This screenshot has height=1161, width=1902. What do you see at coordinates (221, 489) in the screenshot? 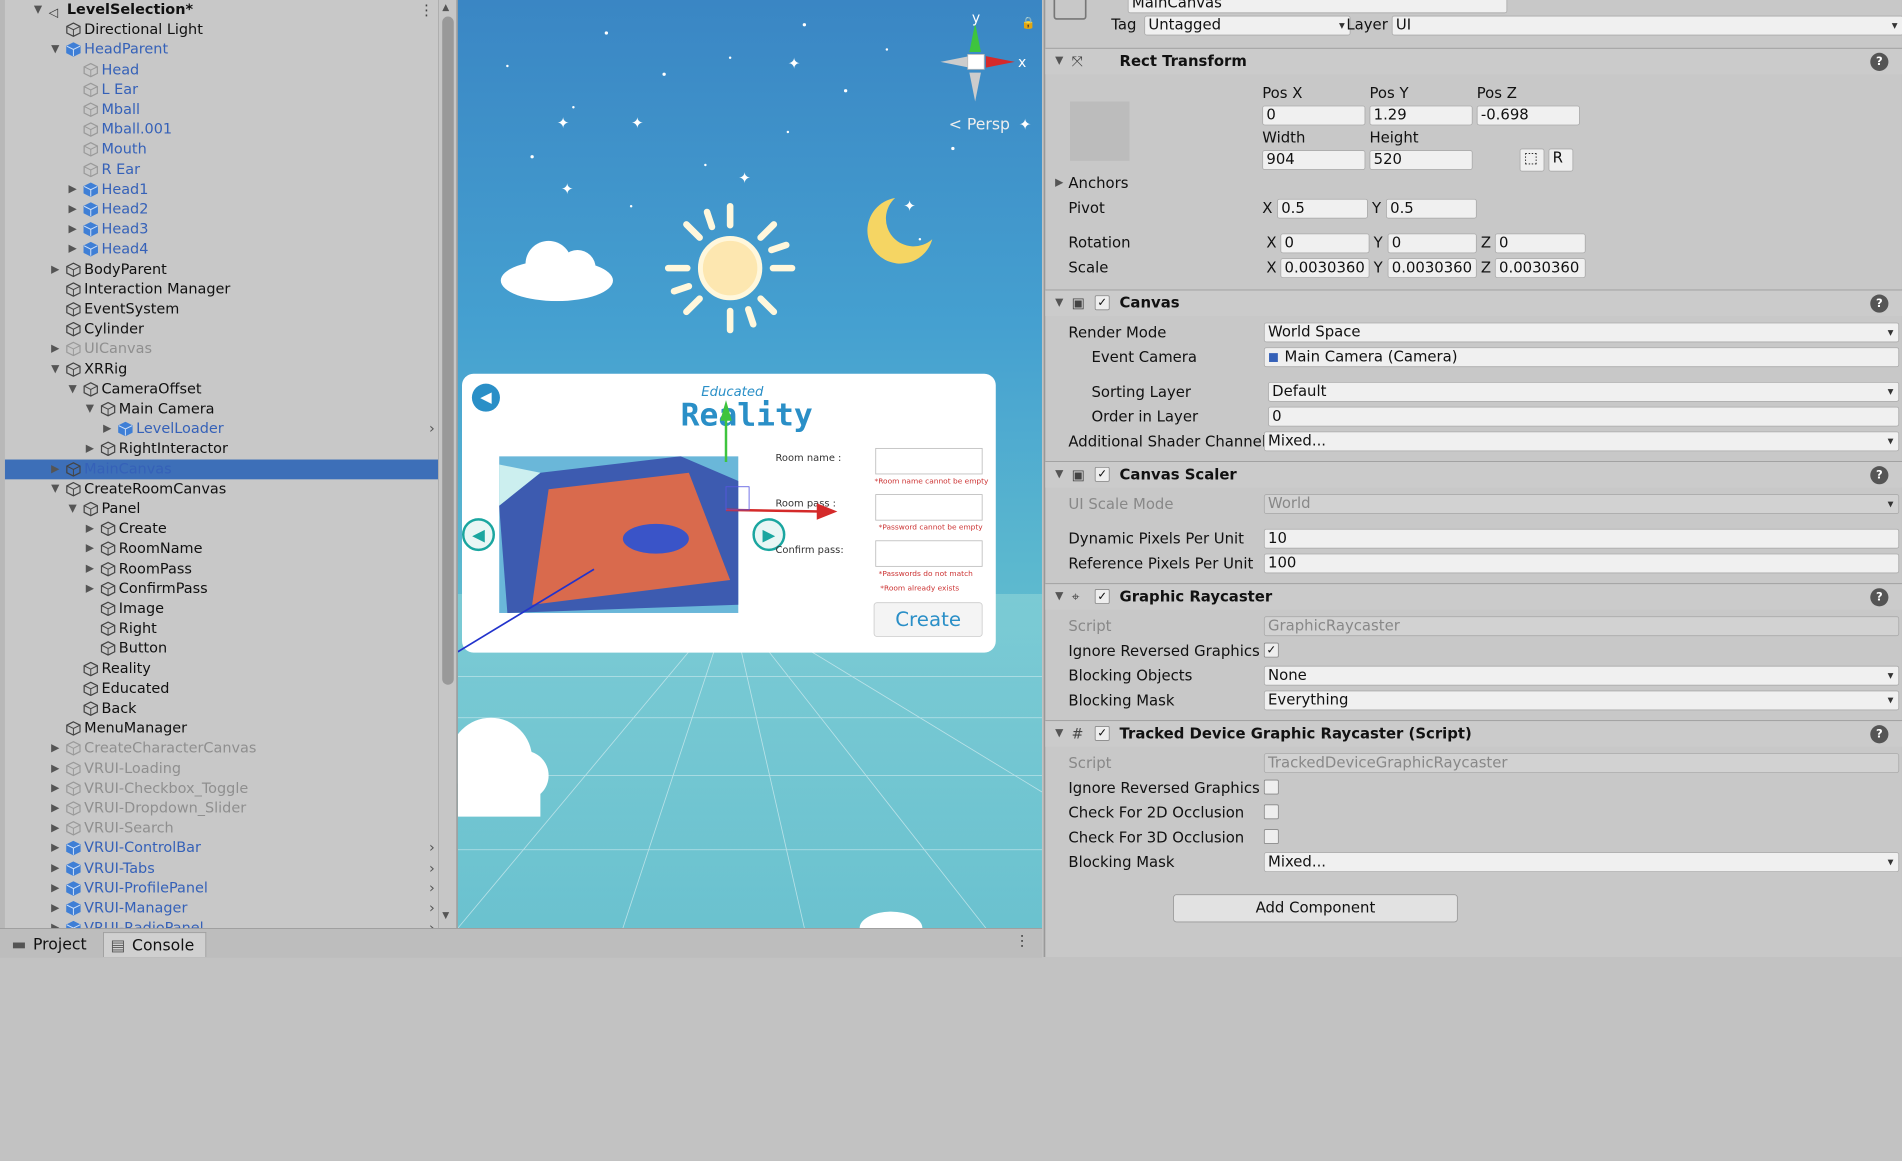
I see `hierarchy-item: ▼ CreateRoomCanvas` at bounding box center [221, 489].